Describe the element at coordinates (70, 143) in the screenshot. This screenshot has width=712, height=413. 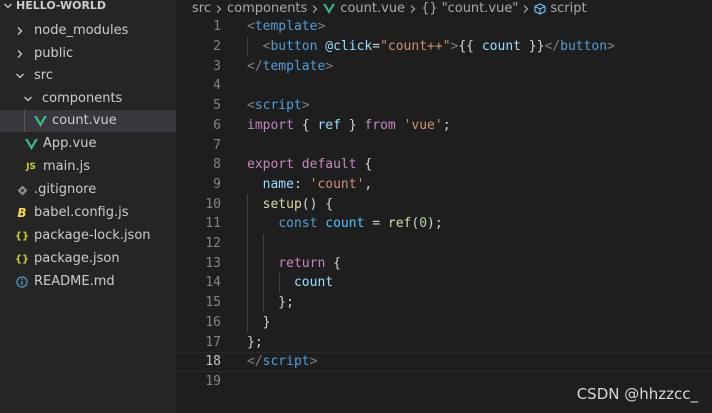
I see `tree-item-label: App.vue` at that location.